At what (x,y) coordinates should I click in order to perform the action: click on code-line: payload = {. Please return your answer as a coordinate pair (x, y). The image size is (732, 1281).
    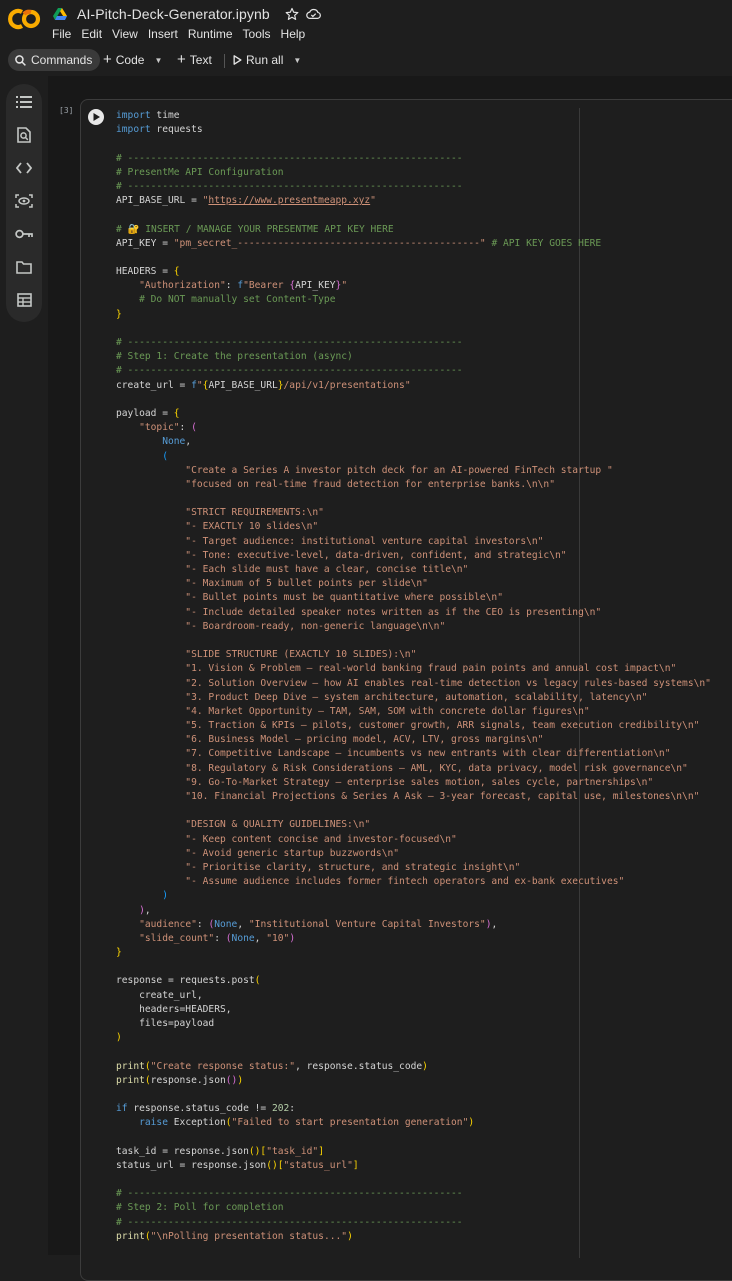
    Looking at the image, I should click on (422, 414).